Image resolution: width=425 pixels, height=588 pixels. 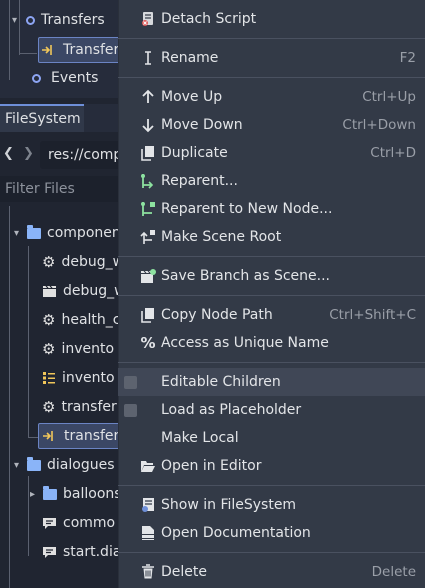 What do you see at coordinates (271, 125) in the screenshot?
I see `menu-item-move-down: Move Down Ctrl+Down` at bounding box center [271, 125].